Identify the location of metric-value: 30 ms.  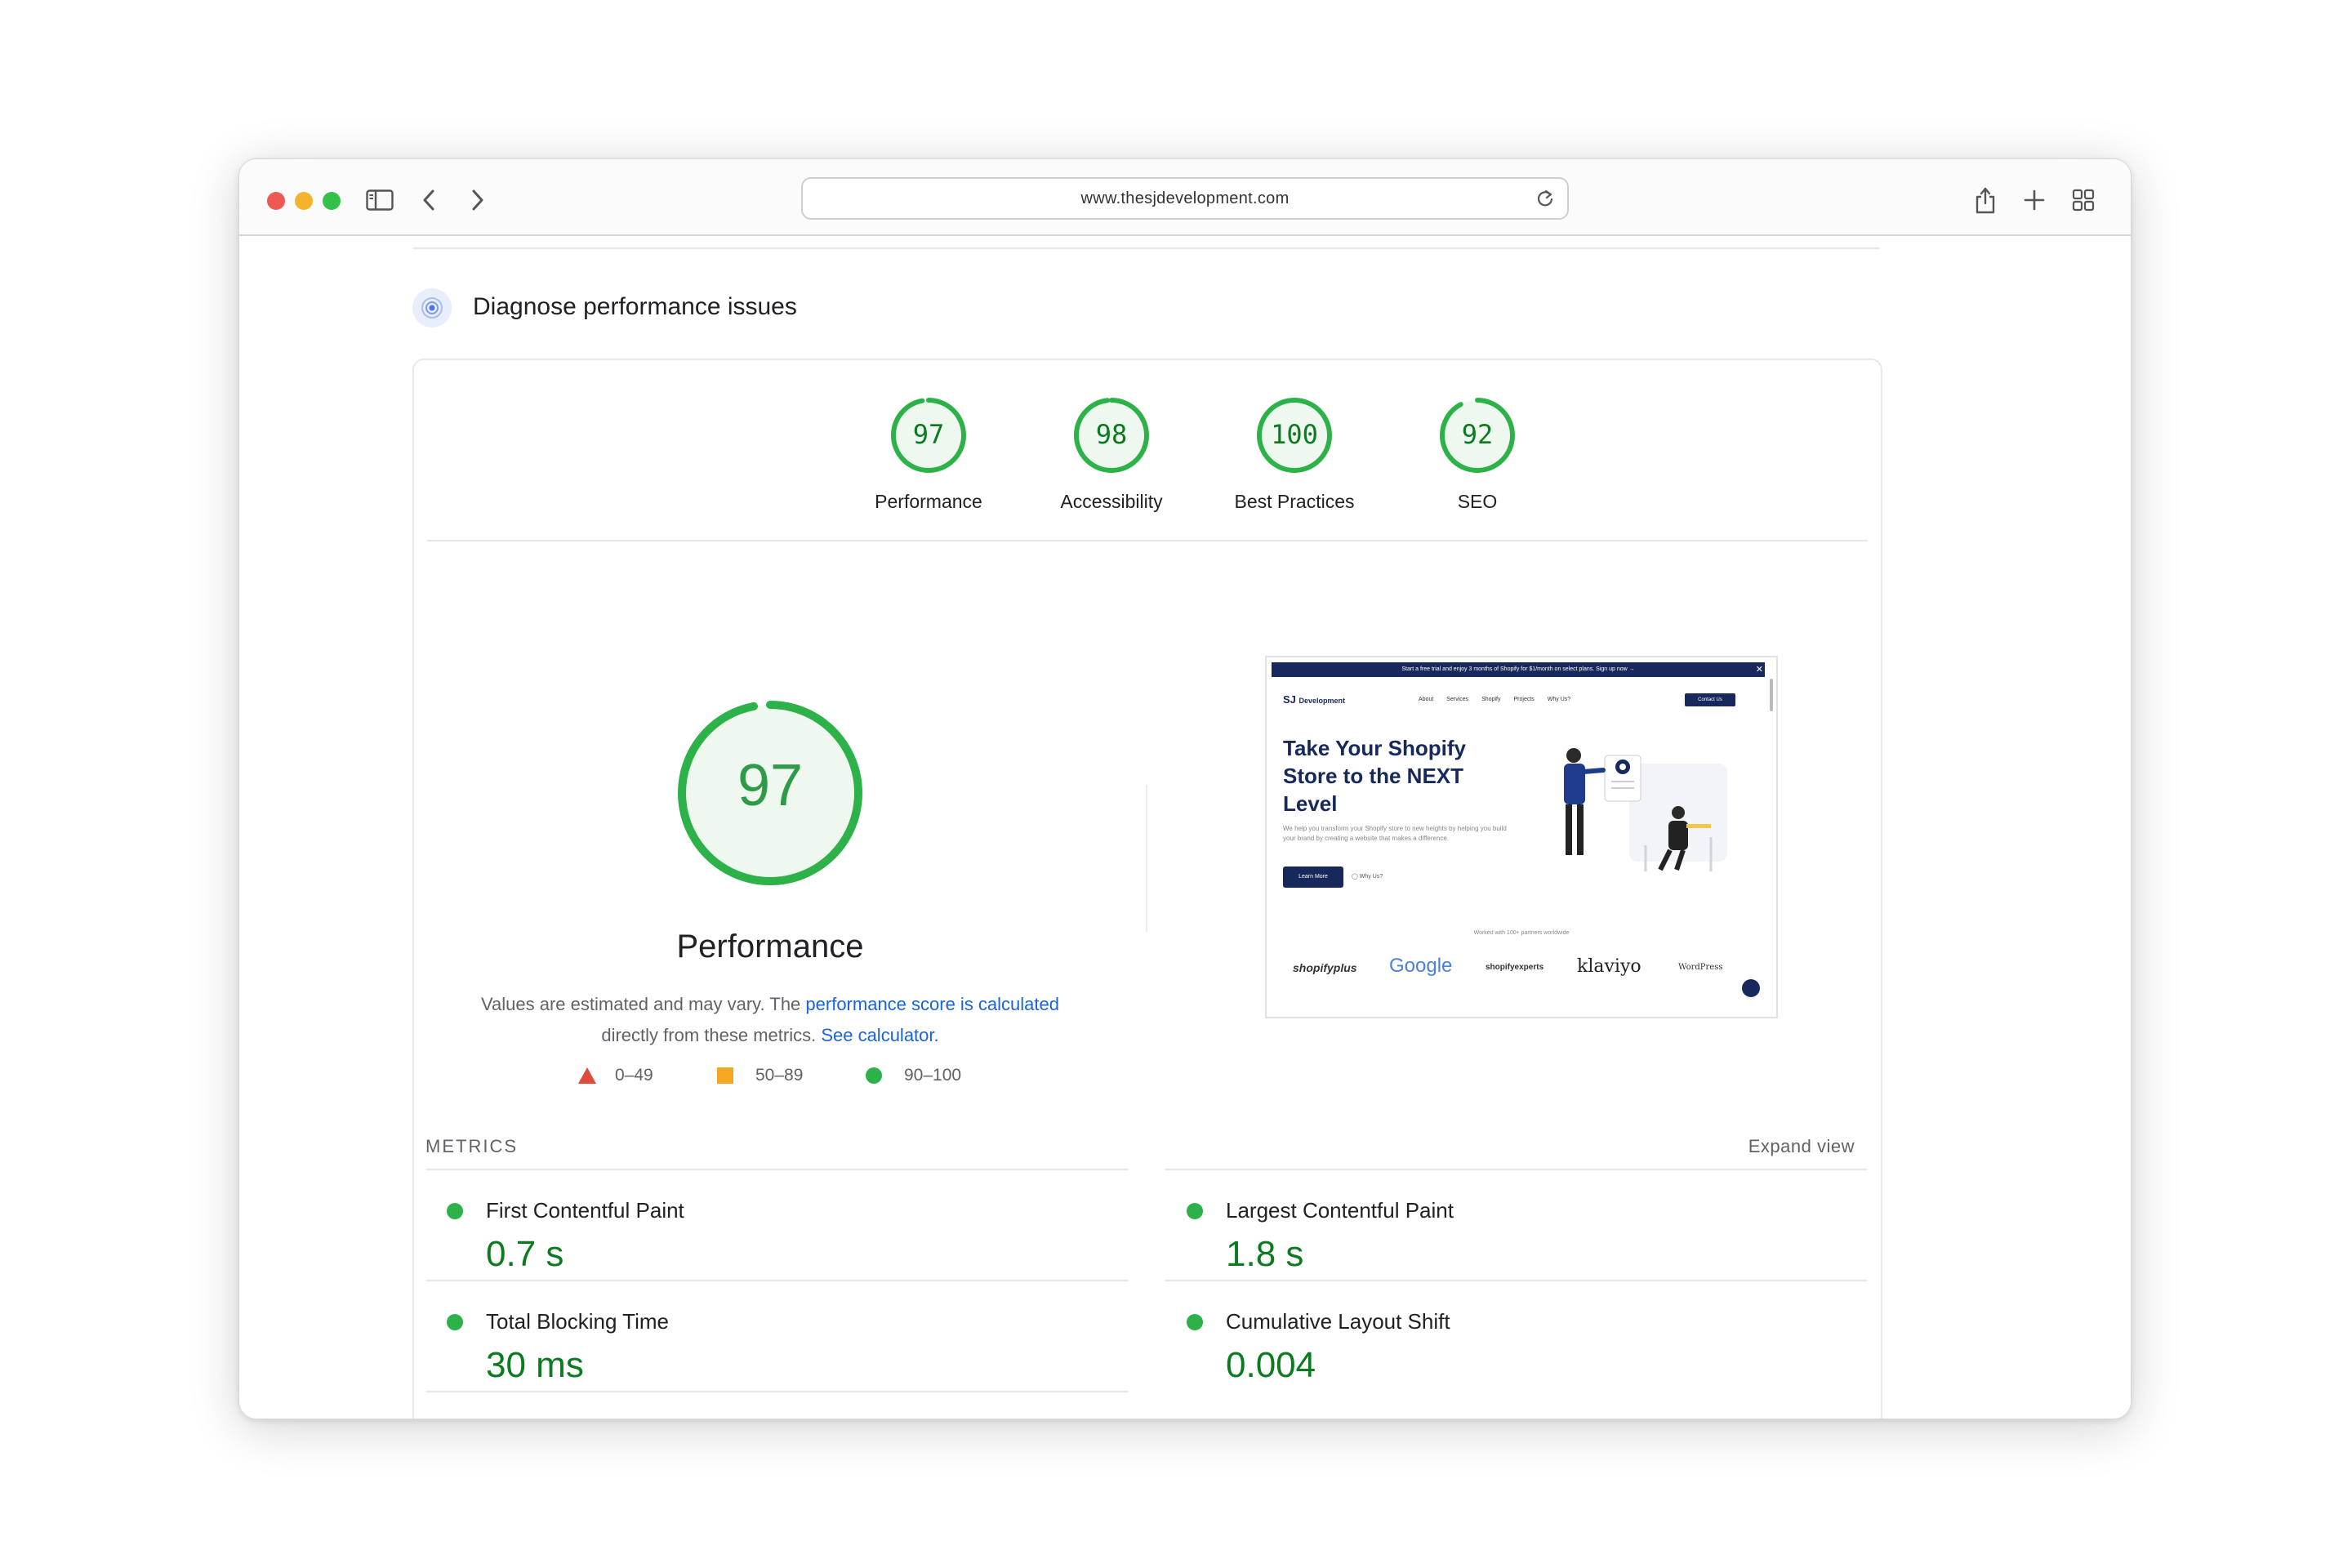
(535, 1365).